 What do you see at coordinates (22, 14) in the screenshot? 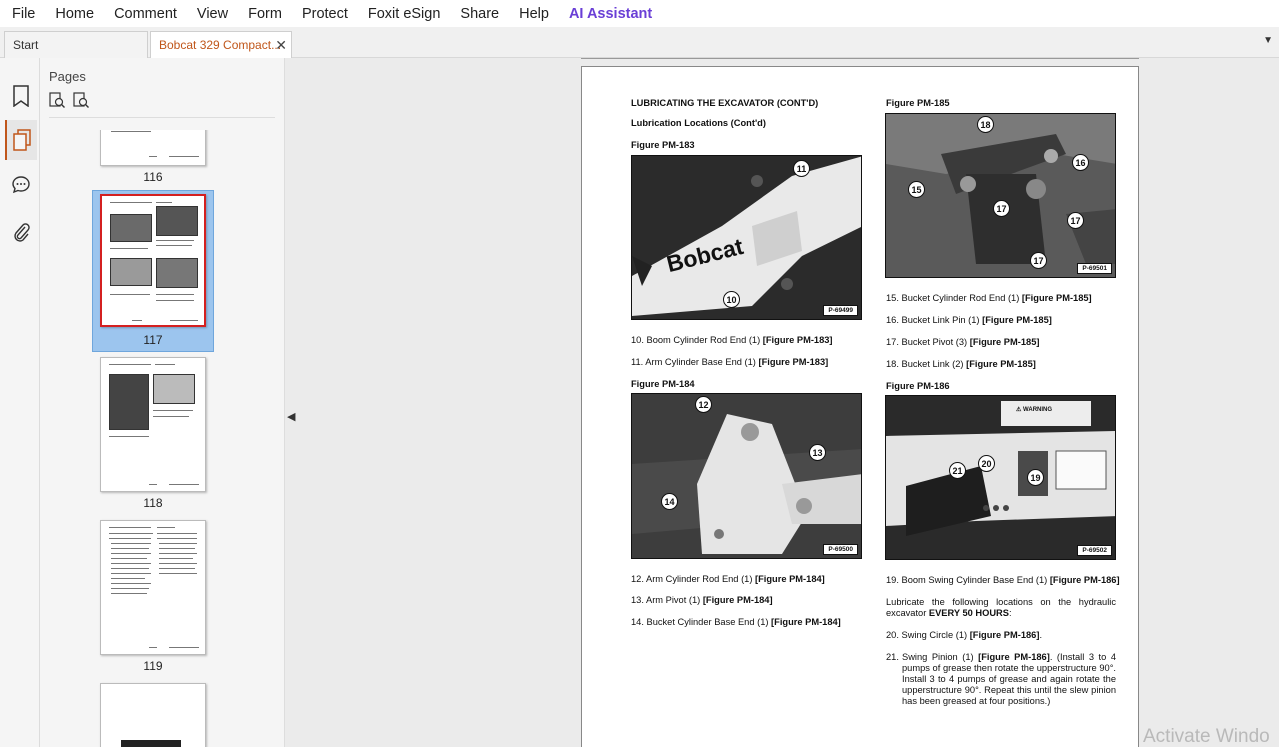
I see `menu-file: File` at bounding box center [22, 14].